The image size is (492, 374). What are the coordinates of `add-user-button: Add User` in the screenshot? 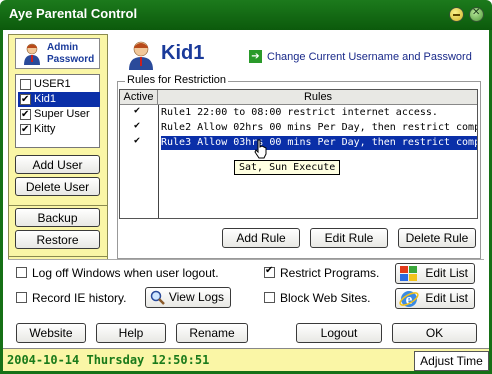 It's located at (57, 164).